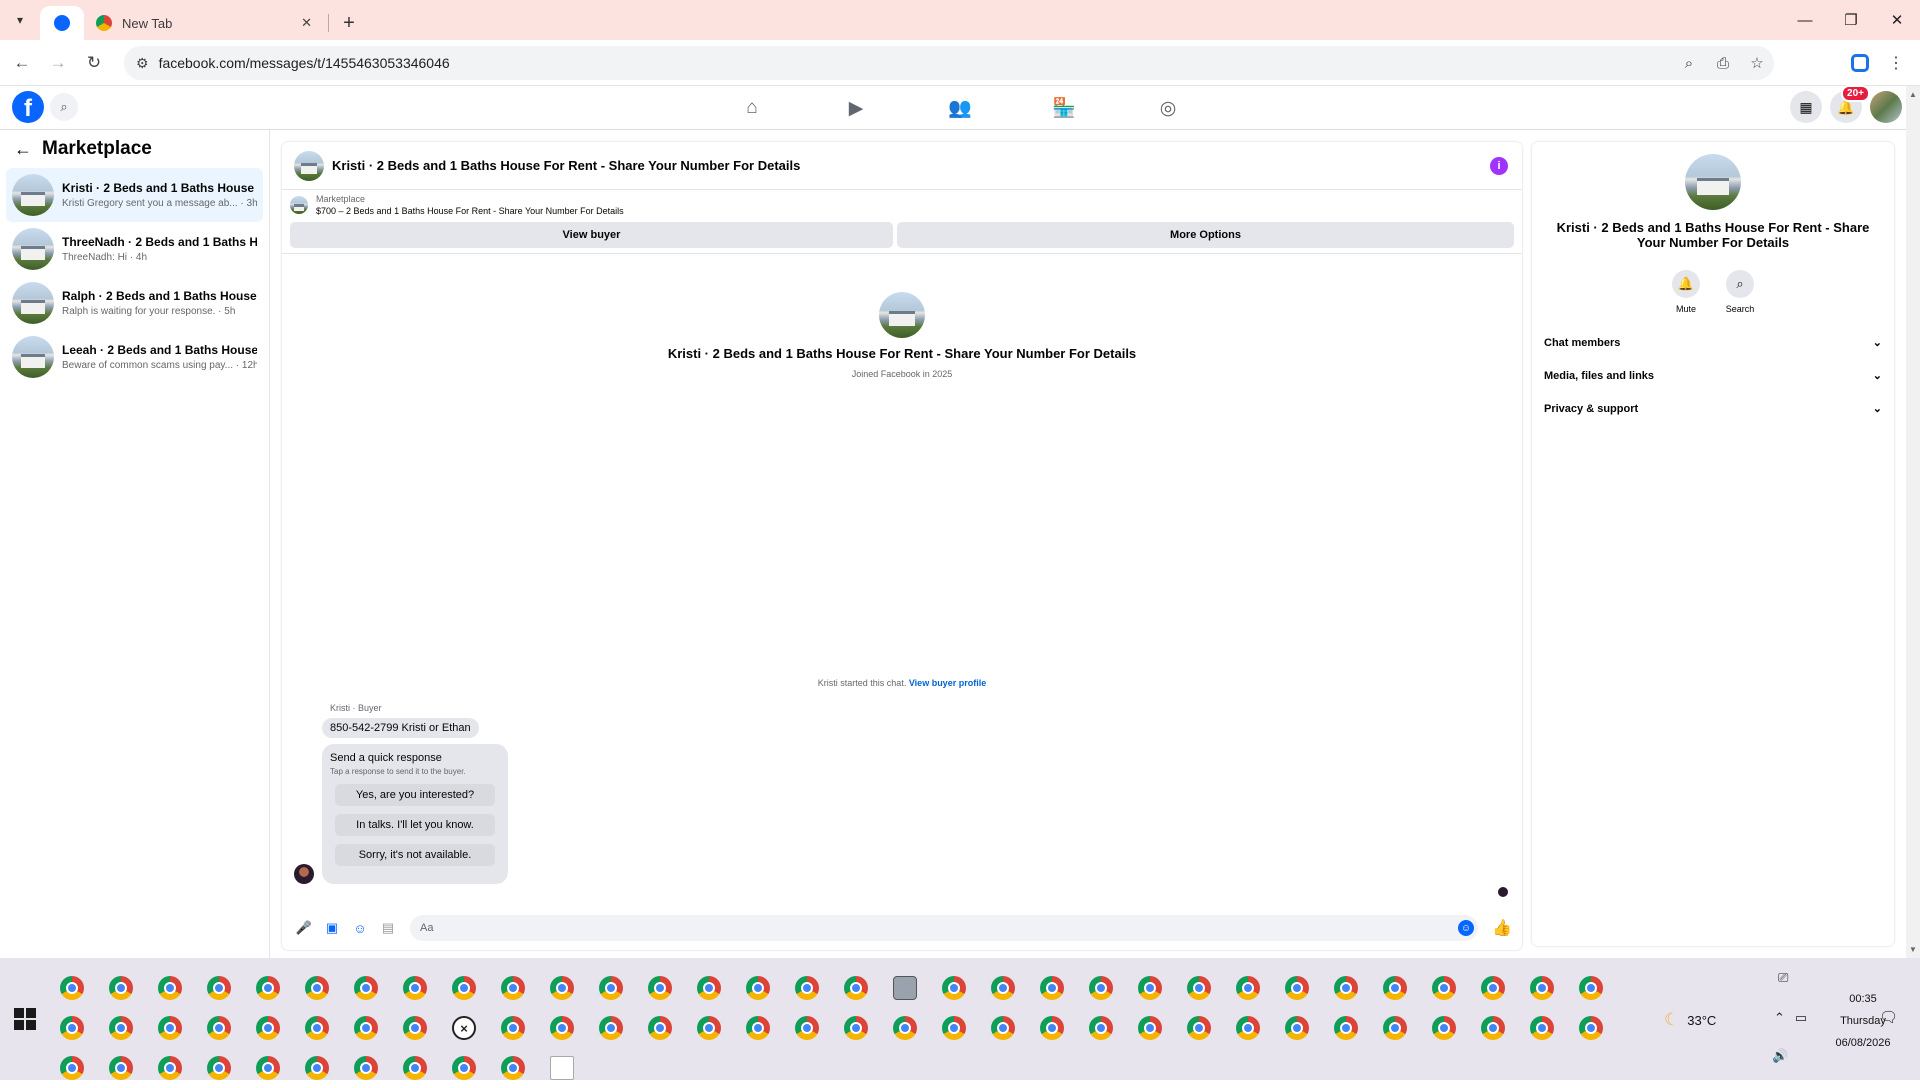 The image size is (1920, 1088). Describe the element at coordinates (902, 315) in the screenshot. I see `profile-avatar` at that location.